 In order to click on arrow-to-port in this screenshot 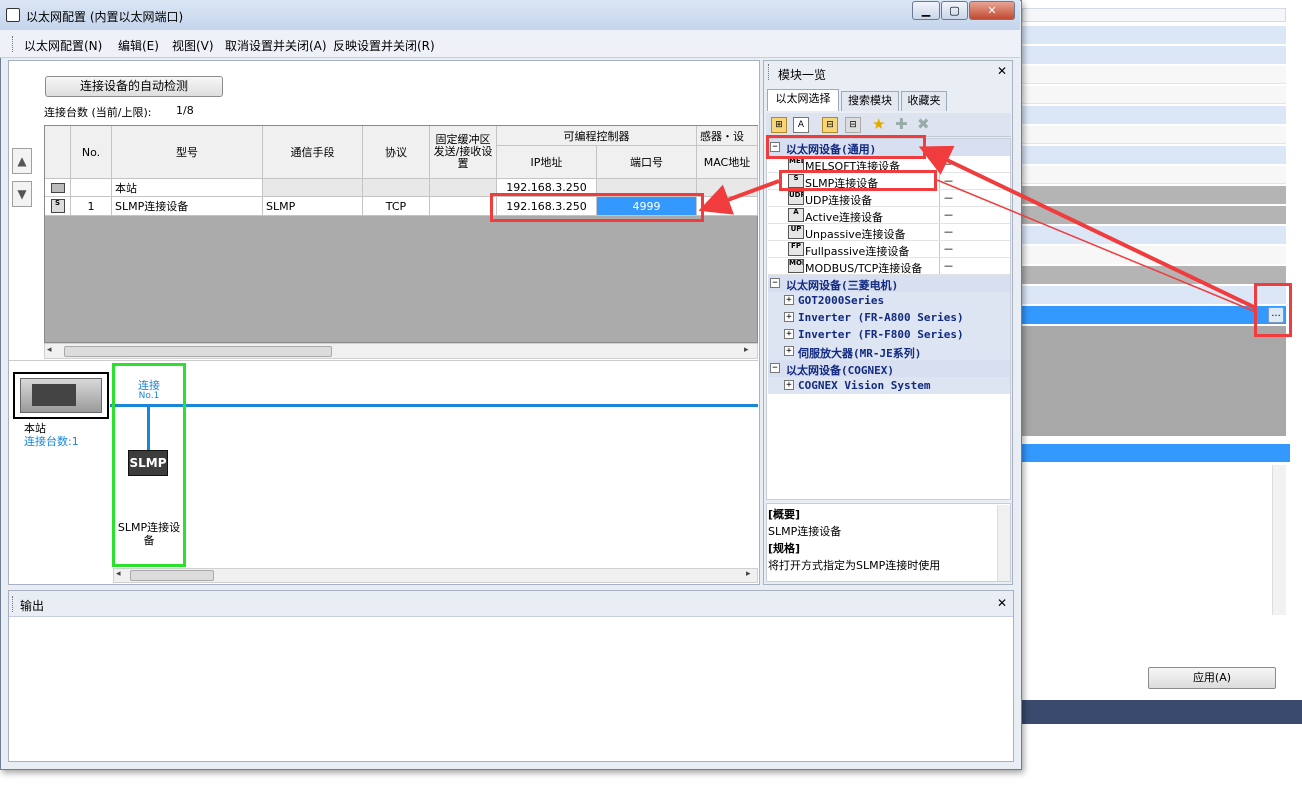, I will do `click(739, 197)`.